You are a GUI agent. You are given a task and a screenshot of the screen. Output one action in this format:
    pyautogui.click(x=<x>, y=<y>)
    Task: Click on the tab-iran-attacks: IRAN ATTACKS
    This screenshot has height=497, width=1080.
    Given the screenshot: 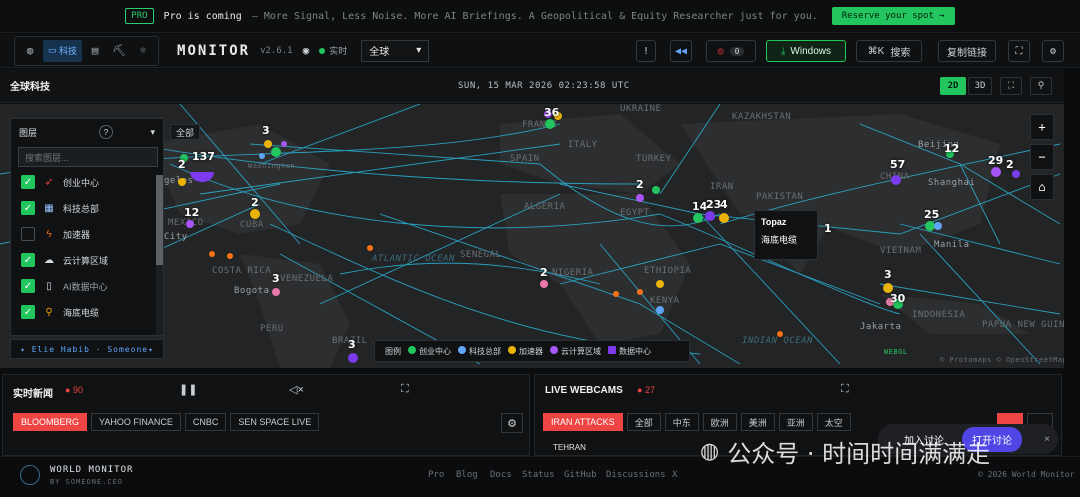 What is the action you would take?
    pyautogui.click(x=583, y=422)
    